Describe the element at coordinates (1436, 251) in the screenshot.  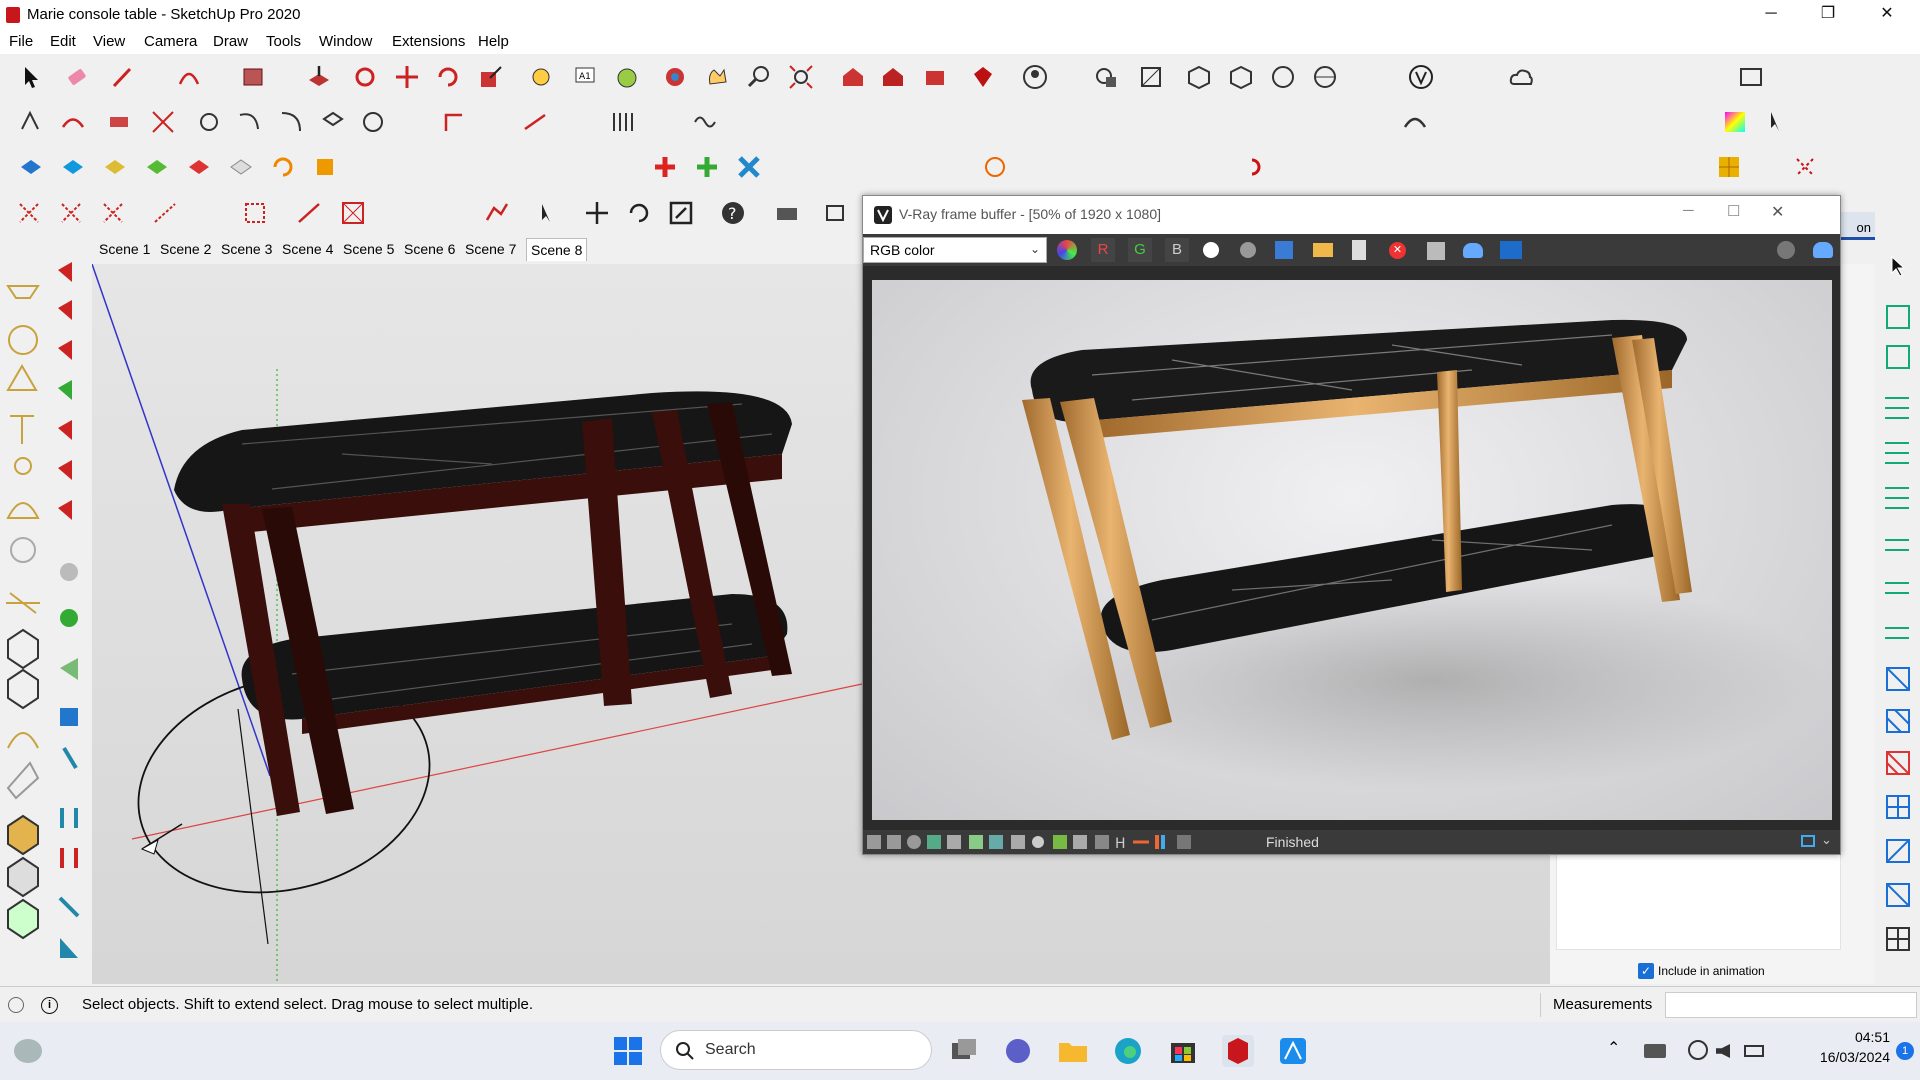
I see `region-render-icon` at that location.